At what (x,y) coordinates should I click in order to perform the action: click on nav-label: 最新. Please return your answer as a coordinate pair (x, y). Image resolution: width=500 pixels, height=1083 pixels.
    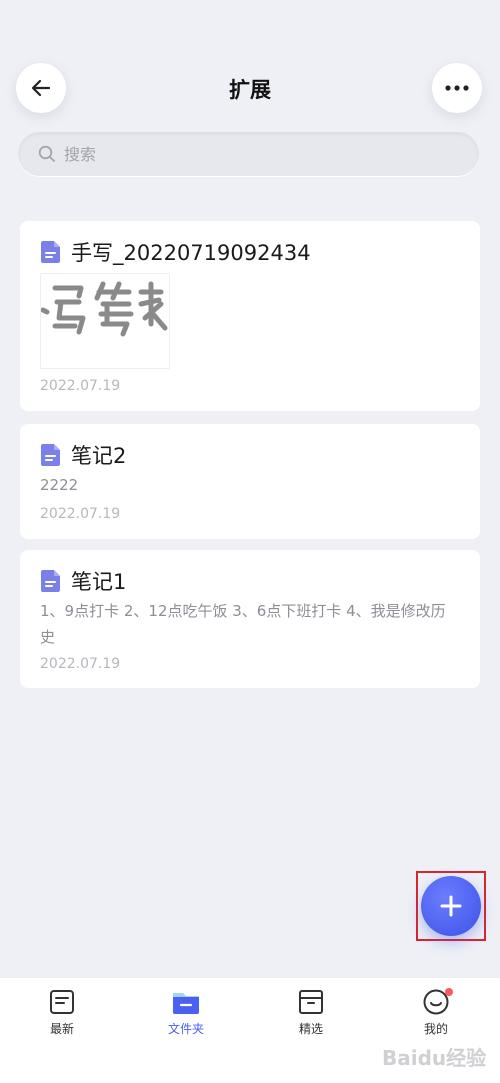
    Looking at the image, I should click on (61, 1029).